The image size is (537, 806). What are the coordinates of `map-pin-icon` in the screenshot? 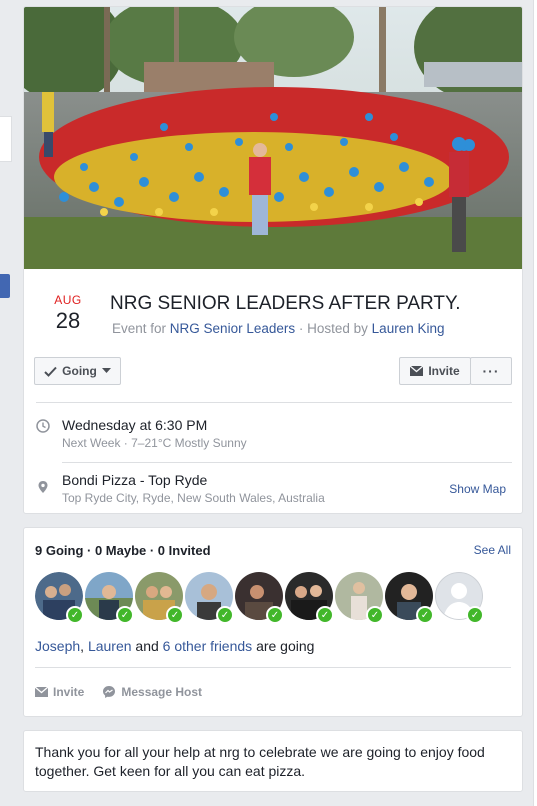 It's located at (43, 487).